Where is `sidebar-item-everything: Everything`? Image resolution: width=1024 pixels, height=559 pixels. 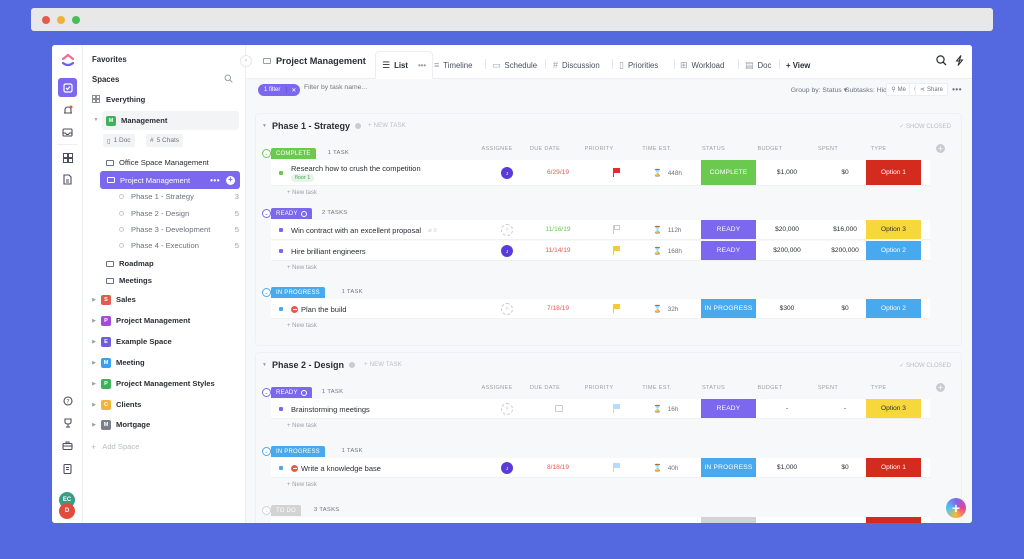 sidebar-item-everything: Everything is located at coordinates (168, 99).